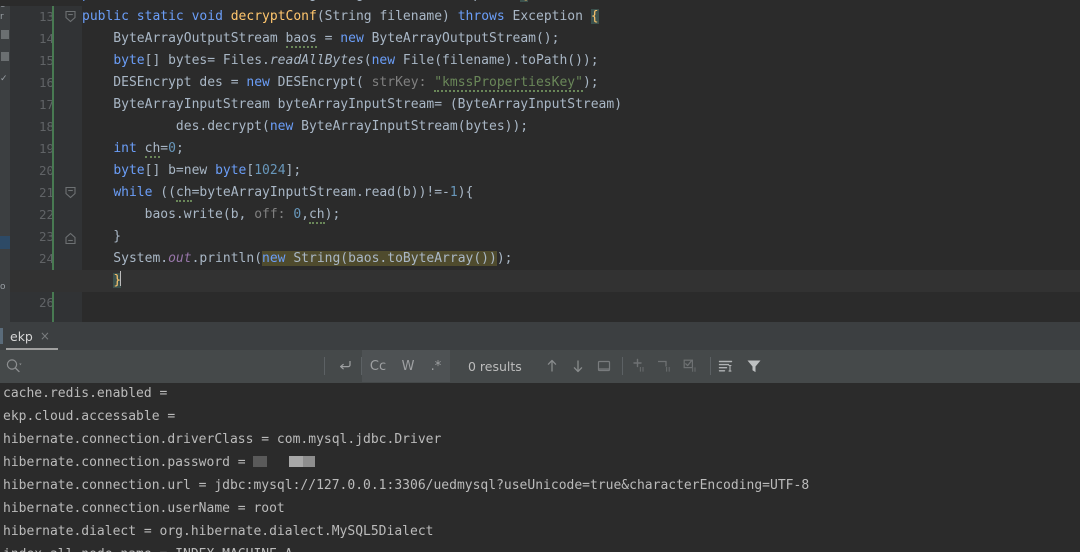 This screenshot has width=1080, height=552. Describe the element at coordinates (146, 548) in the screenshot. I see `console-line: index.all.node.name = INDEX.MACHINE.A` at that location.